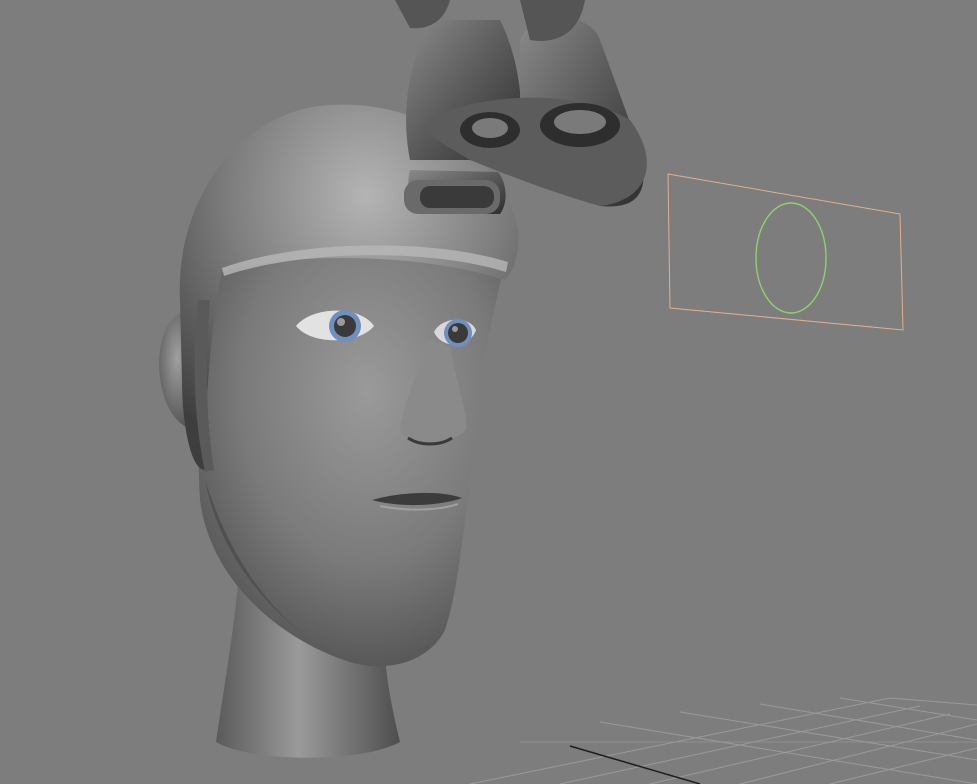  What do you see at coordinates (635, 764) in the screenshot?
I see `grid-axis-line` at bounding box center [635, 764].